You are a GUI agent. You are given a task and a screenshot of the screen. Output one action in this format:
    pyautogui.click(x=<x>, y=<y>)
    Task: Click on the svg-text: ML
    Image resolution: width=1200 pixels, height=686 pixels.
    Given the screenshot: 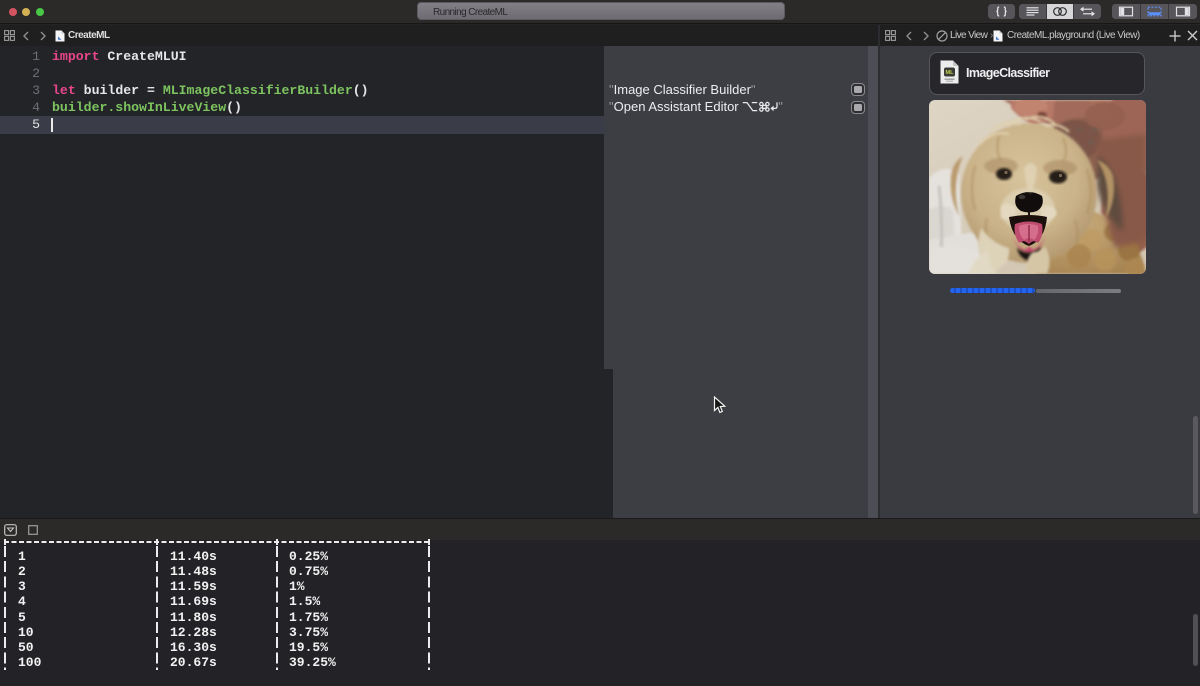 What is the action you would take?
    pyautogui.click(x=950, y=73)
    